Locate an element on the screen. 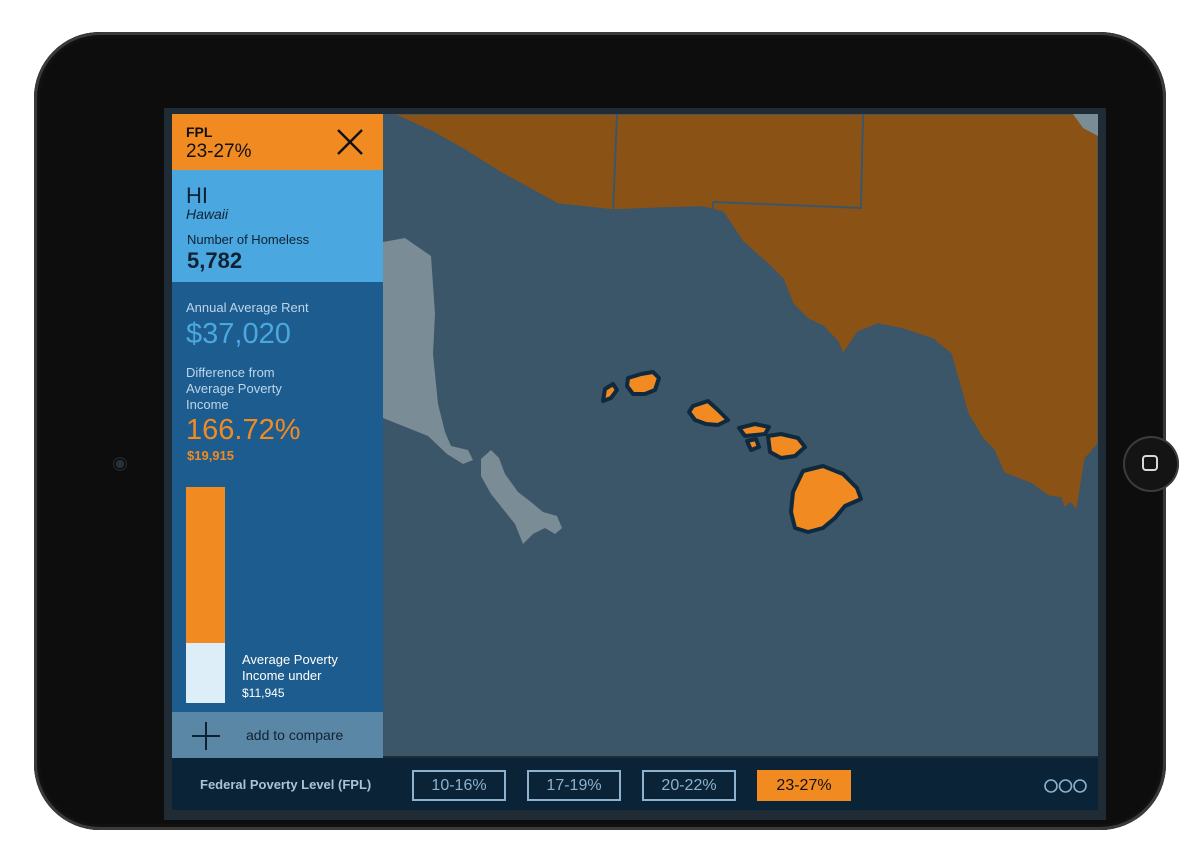 This screenshot has width=1200, height=866. fpl-option-20-22: 20-22% is located at coordinates (689, 785).